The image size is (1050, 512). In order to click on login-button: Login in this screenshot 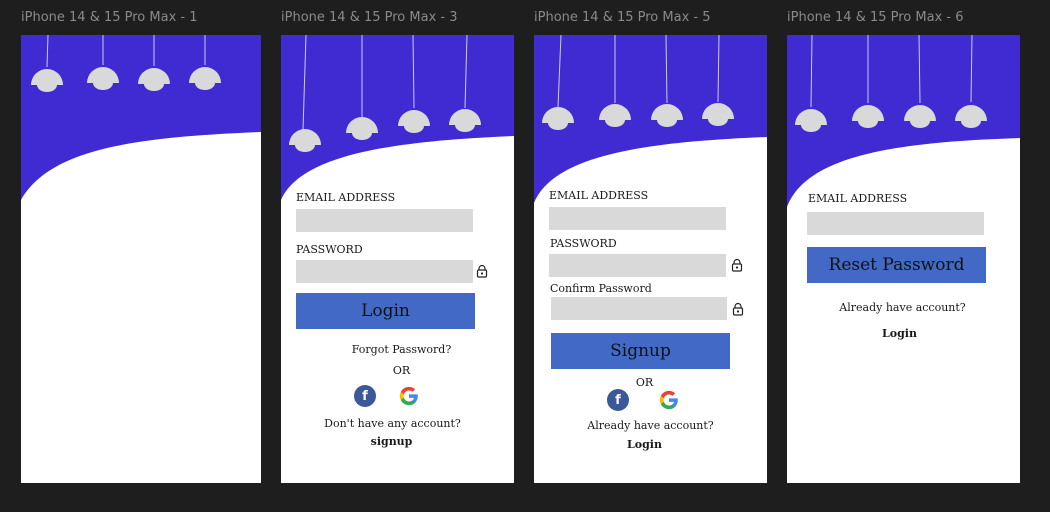, I will do `click(385, 311)`.